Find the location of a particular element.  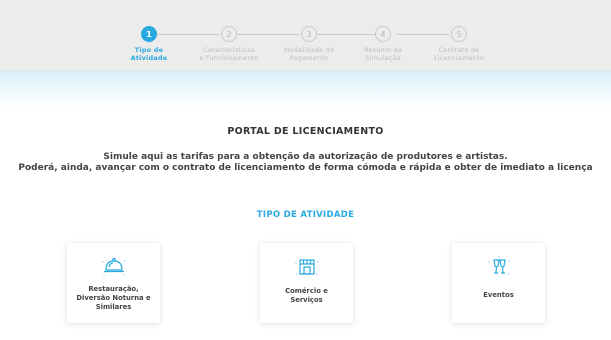

card-label-line: Eventos is located at coordinates (498, 295).